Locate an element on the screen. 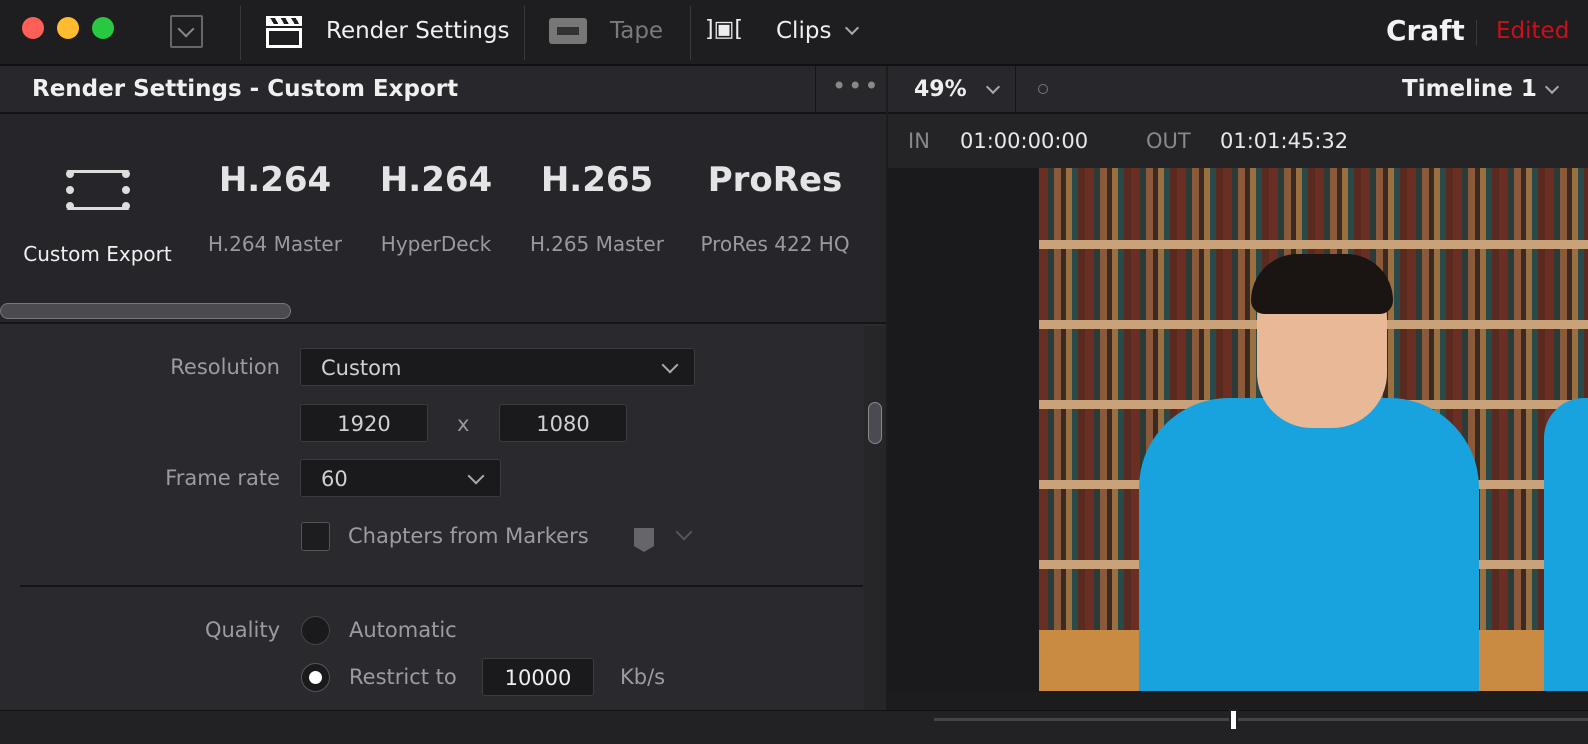 Image resolution: width=1588 pixels, height=744 pixels. restrict-label: Restrict to is located at coordinates (403, 677).